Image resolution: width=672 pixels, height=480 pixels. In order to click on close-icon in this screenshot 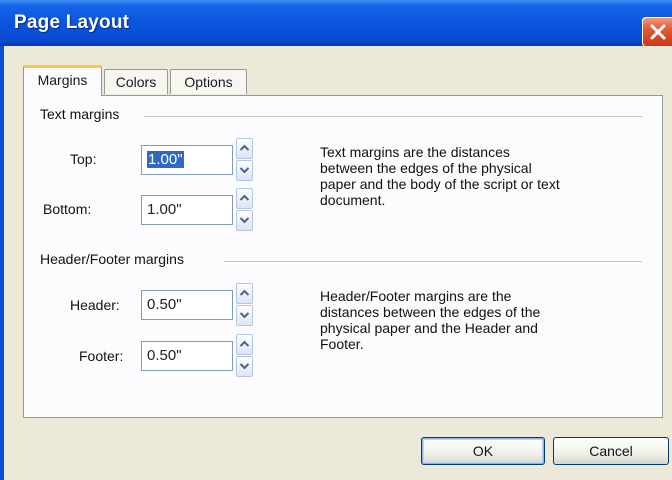, I will do `click(658, 32)`.